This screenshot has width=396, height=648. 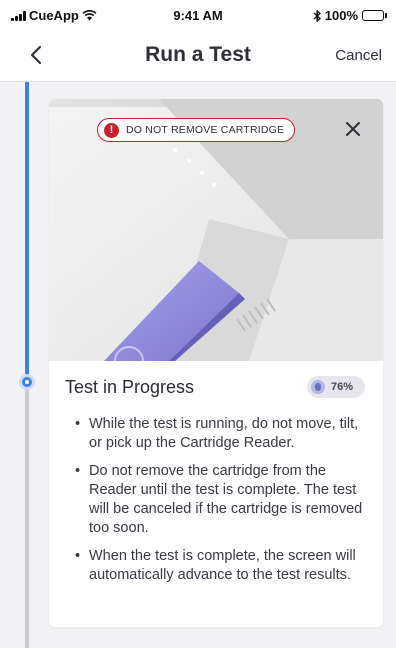 I want to click on test-status-title: Test in Progress, so click(x=130, y=387).